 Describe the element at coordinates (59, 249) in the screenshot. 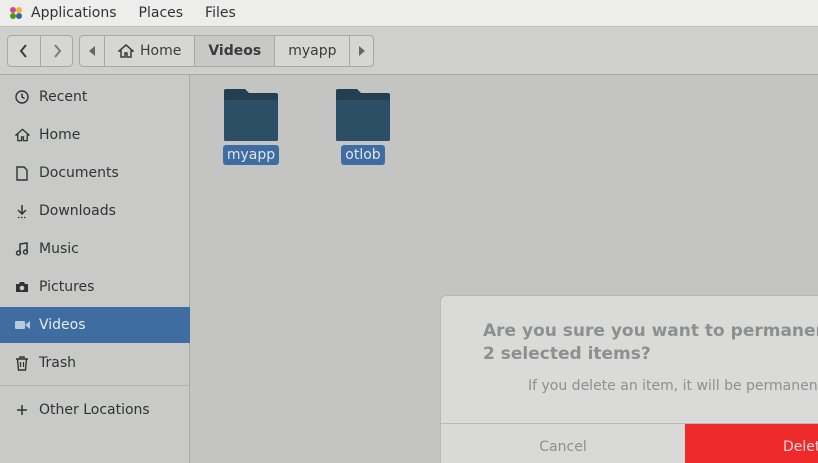

I see `sidebar-item-label: Music` at that location.